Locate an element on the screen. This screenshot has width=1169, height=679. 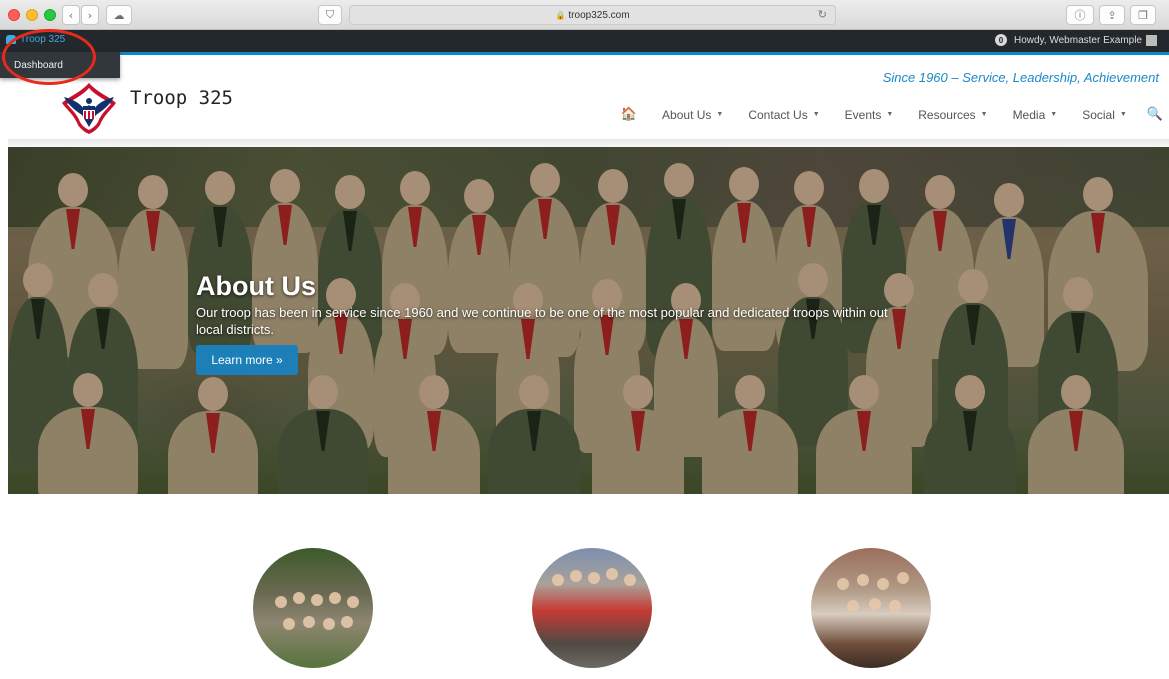
share-icon: ⇪ is located at coordinates (1112, 15).